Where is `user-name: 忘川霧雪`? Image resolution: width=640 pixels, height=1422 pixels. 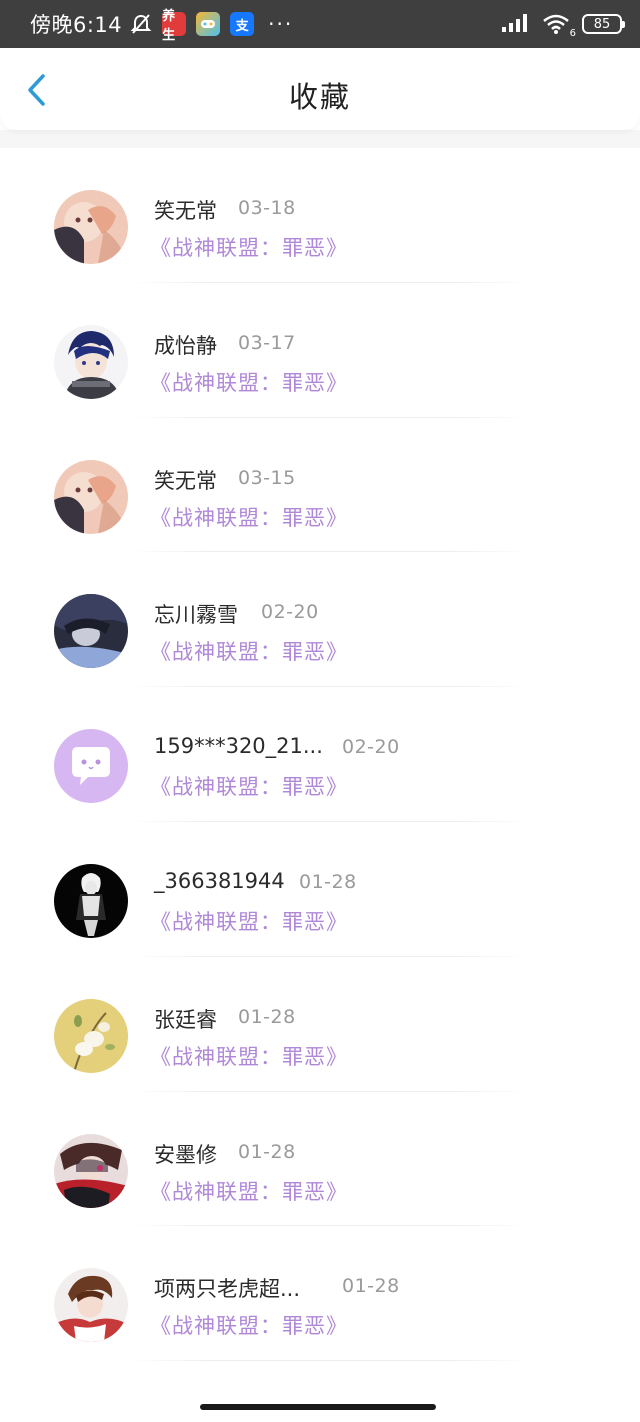 user-name: 忘川霧雪 is located at coordinates (196, 615).